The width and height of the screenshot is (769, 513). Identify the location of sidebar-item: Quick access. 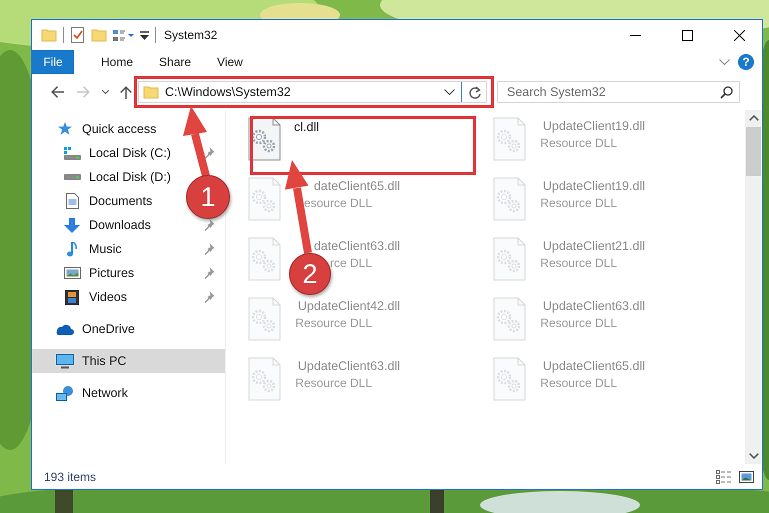
(96, 129).